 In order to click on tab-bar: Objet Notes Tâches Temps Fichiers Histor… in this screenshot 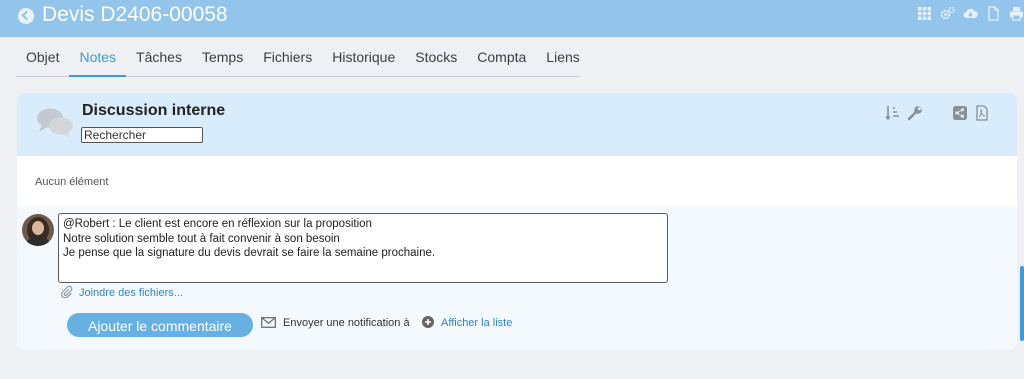, I will do `click(298, 62)`.